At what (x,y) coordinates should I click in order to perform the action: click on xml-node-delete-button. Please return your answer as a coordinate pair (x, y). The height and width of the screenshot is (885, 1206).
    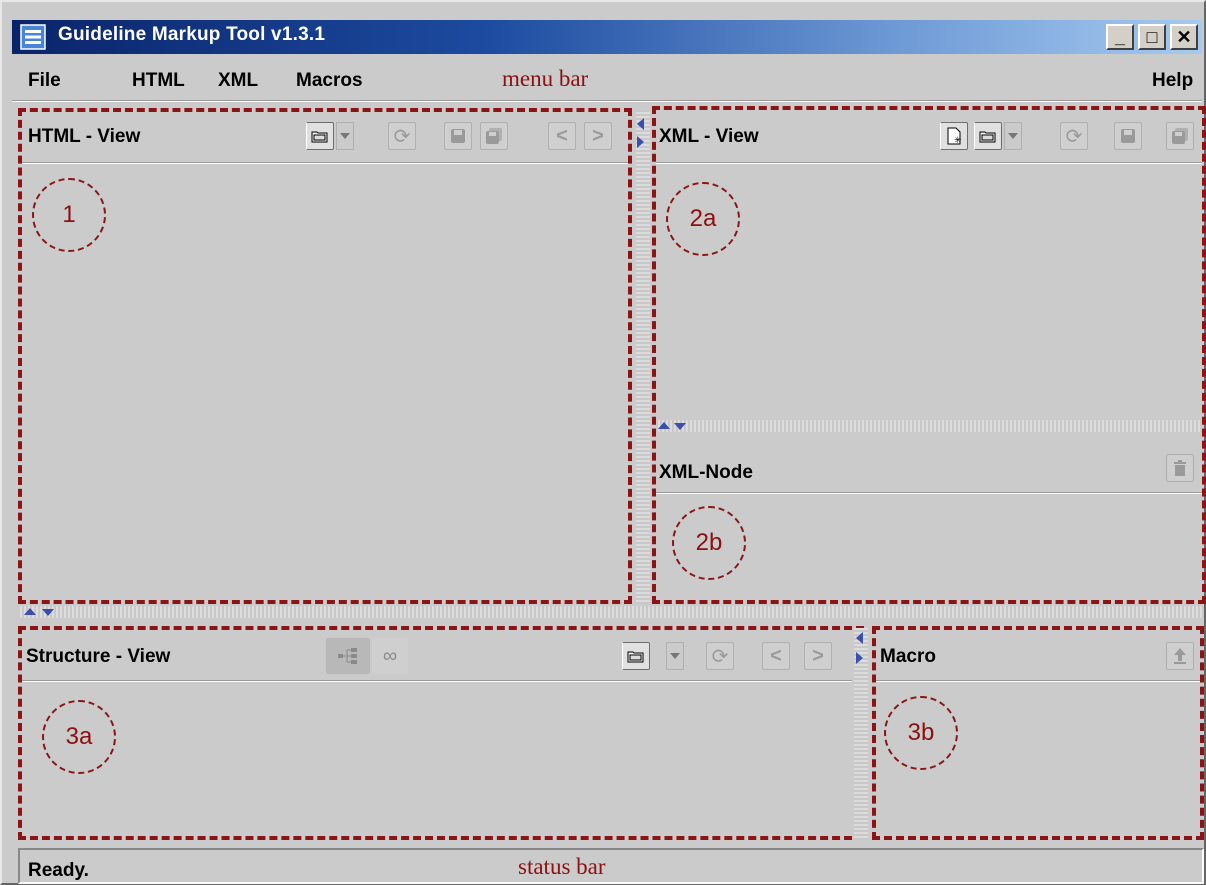
    Looking at the image, I should click on (1180, 468).